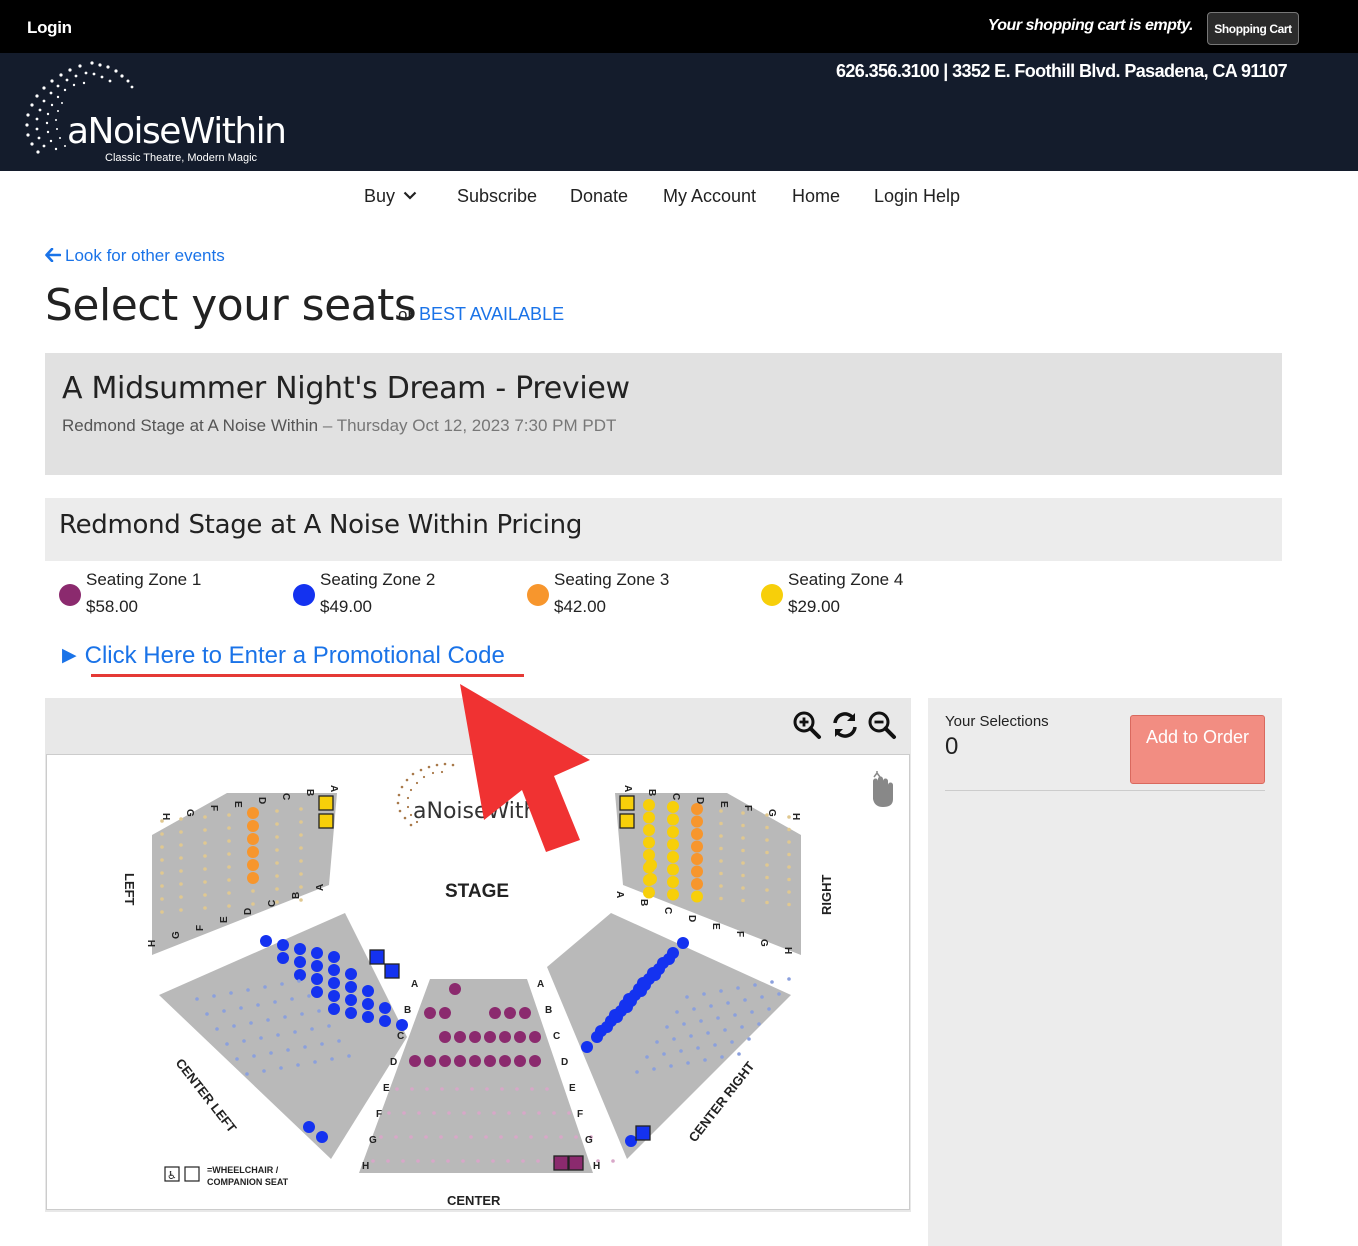 Image resolution: width=1358 pixels, height=1246 pixels. I want to click on pan-hand-icon, so click(883, 789).